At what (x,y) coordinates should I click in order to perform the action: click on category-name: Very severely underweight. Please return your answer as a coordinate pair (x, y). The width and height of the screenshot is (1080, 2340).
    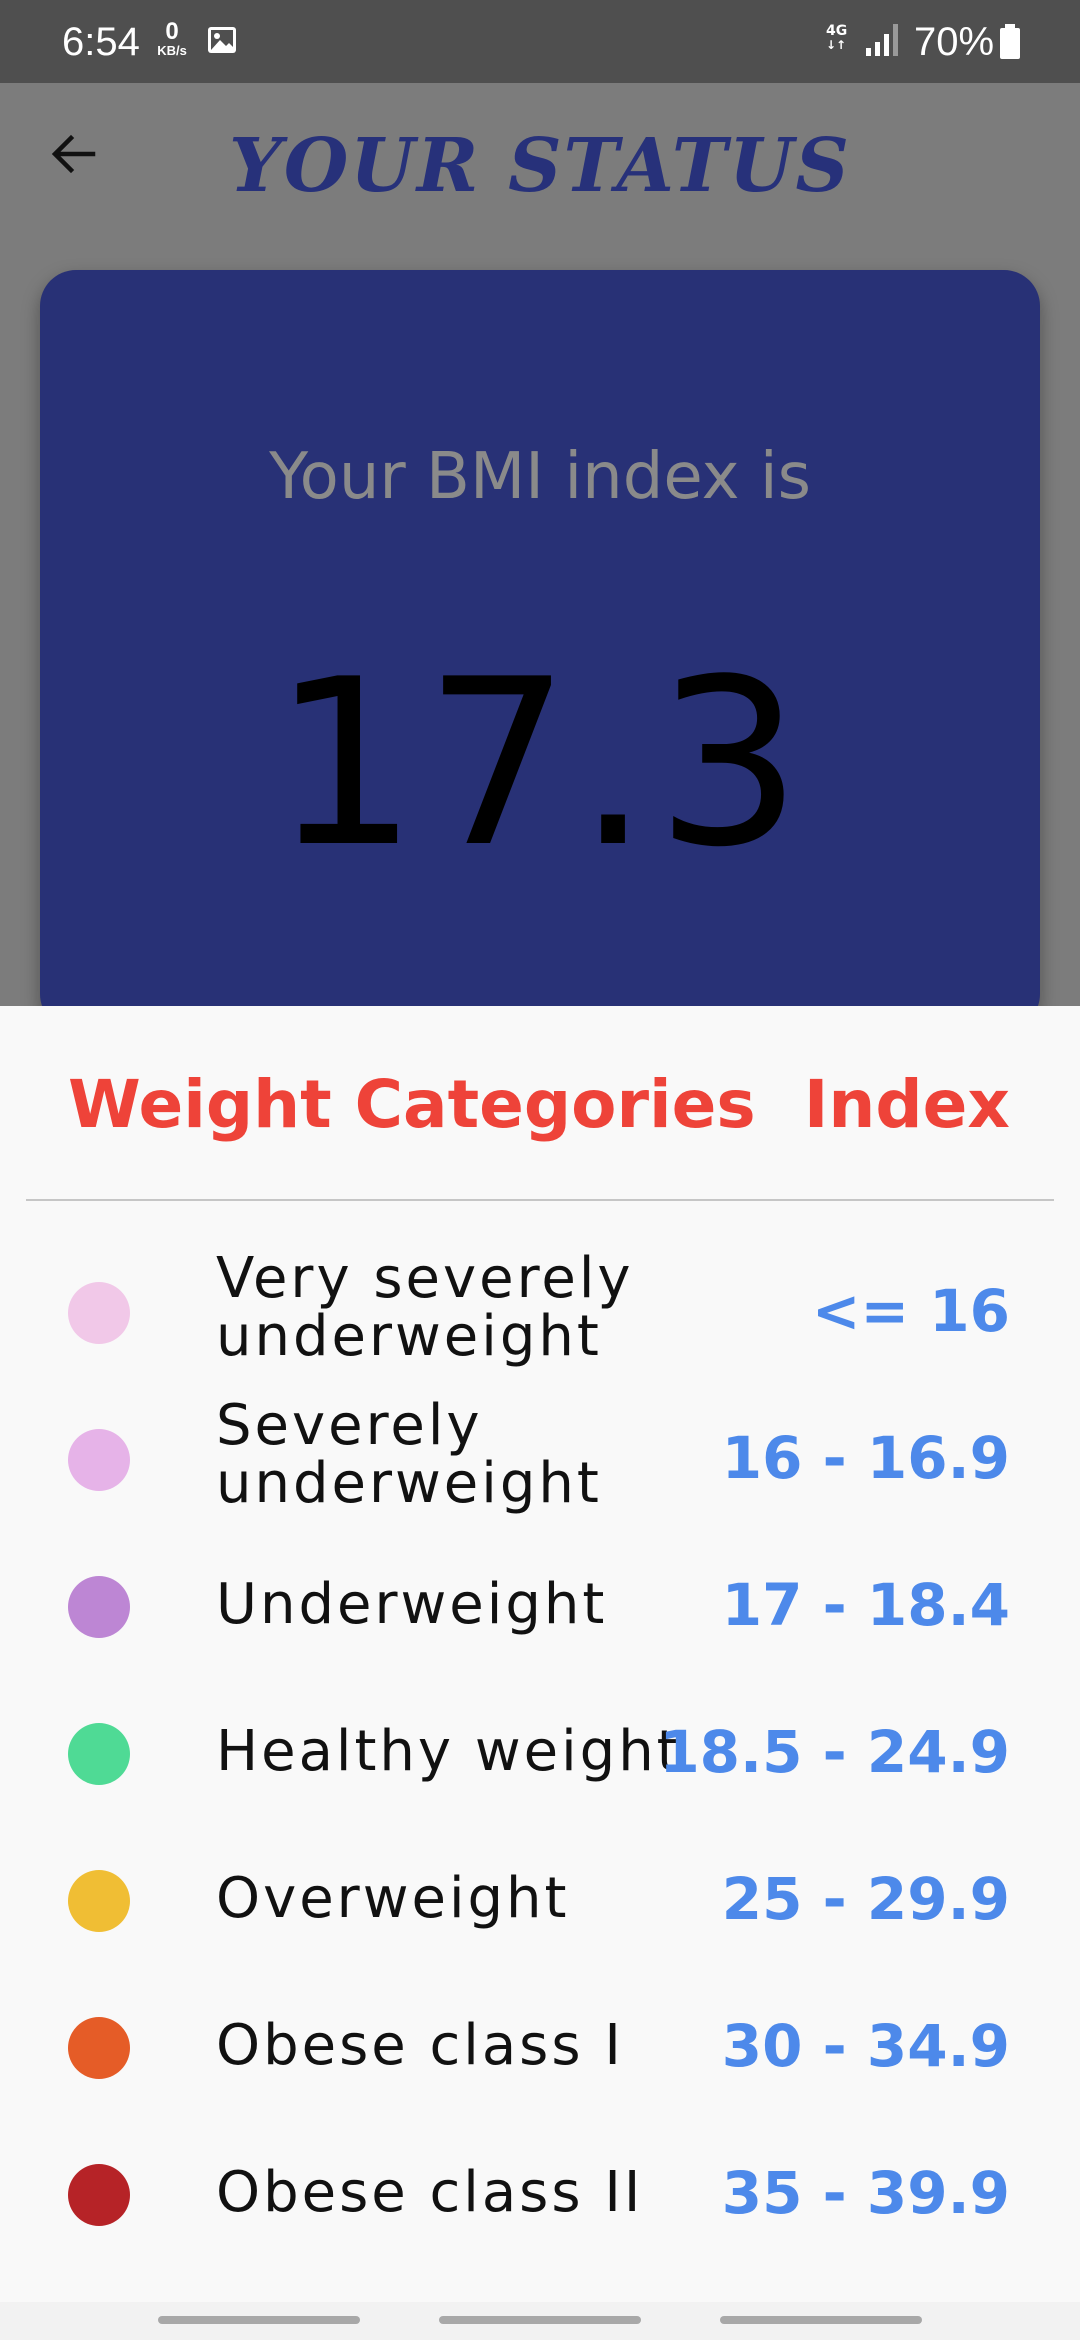
    Looking at the image, I should click on (425, 1307).